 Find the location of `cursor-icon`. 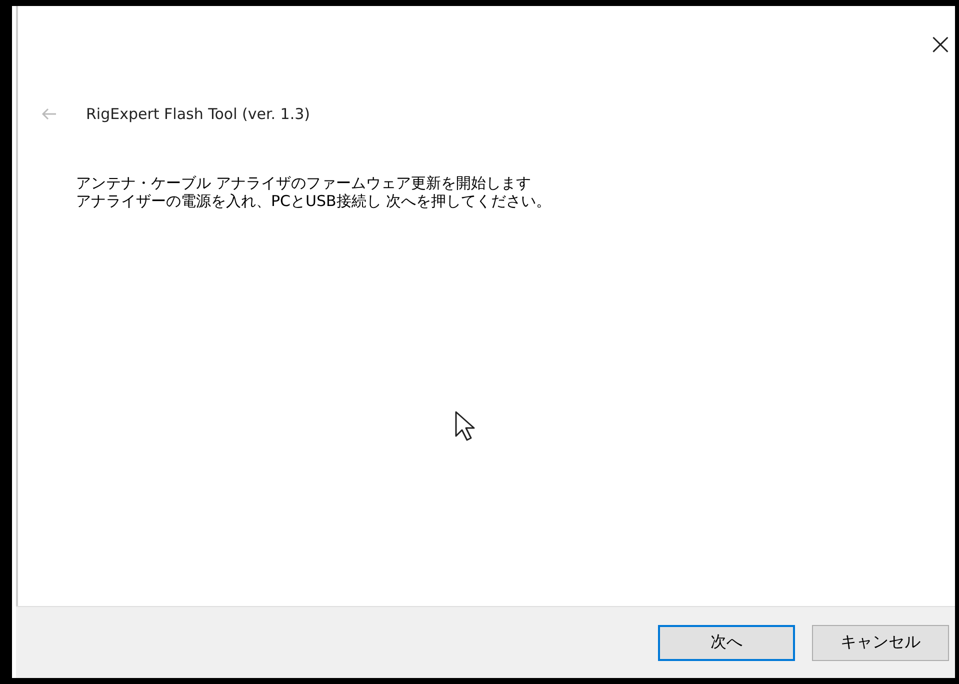

cursor-icon is located at coordinates (465, 426).